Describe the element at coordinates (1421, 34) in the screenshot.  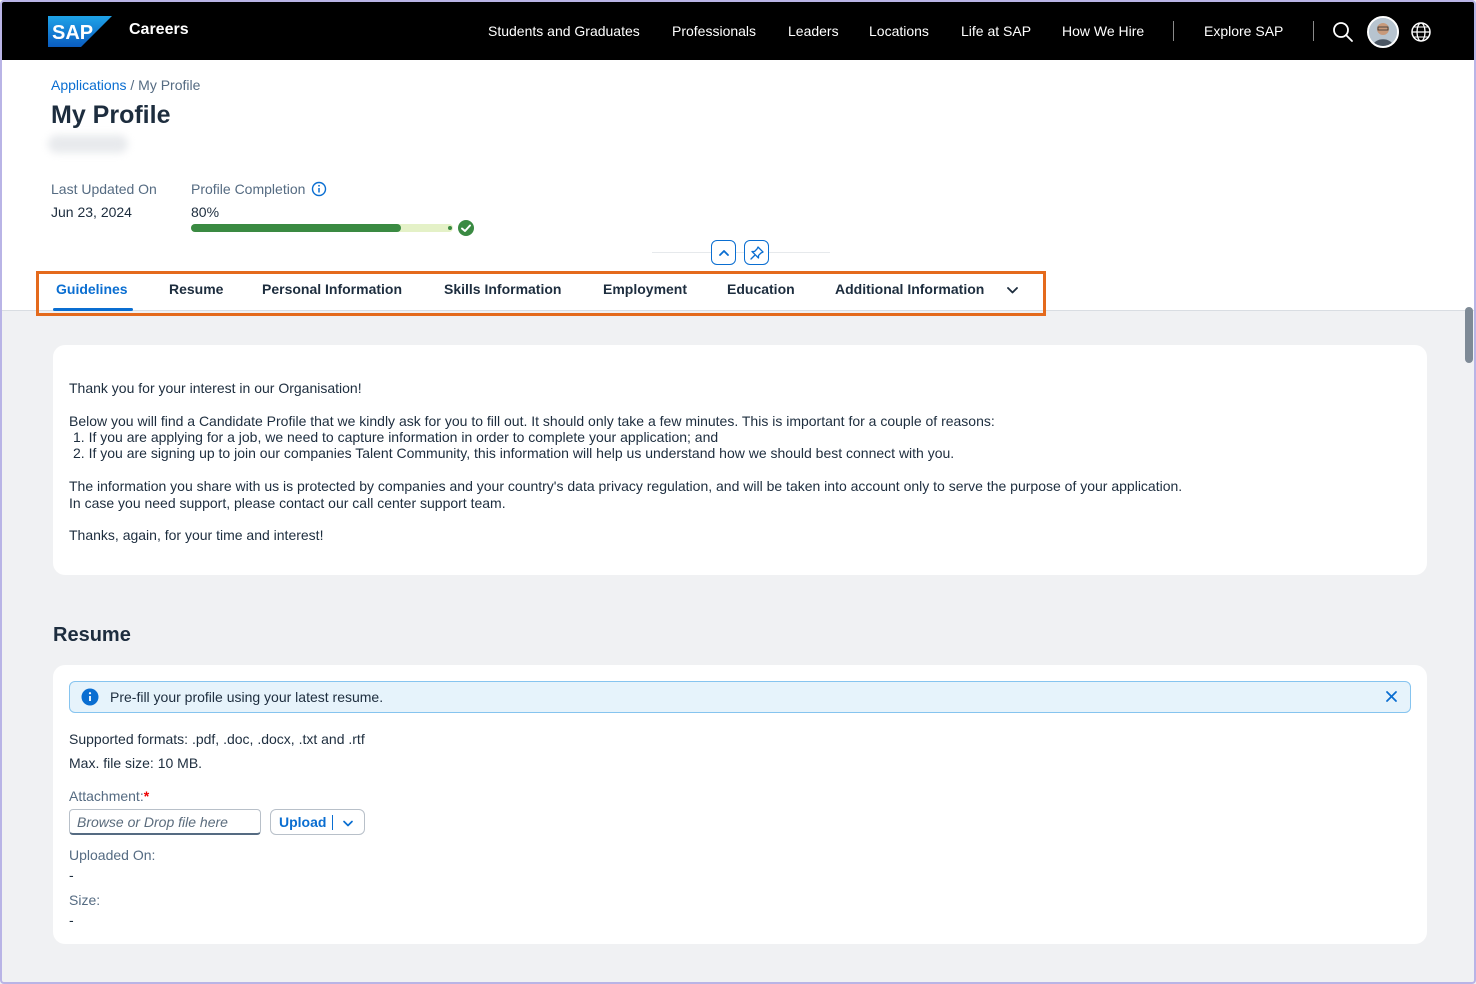
I see `globe-icon` at that location.